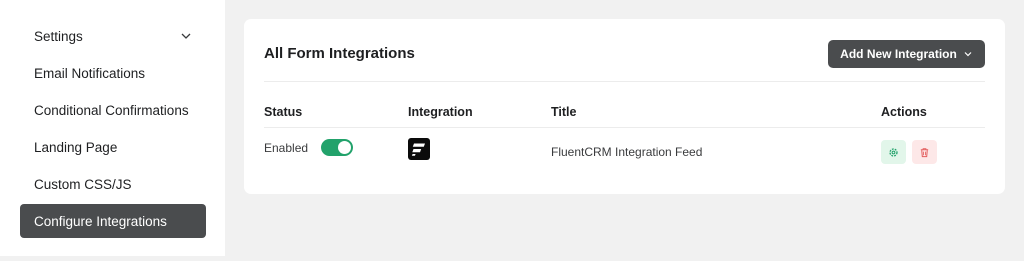 This screenshot has height=261, width=1024. I want to click on integration-settings-button, so click(893, 152).